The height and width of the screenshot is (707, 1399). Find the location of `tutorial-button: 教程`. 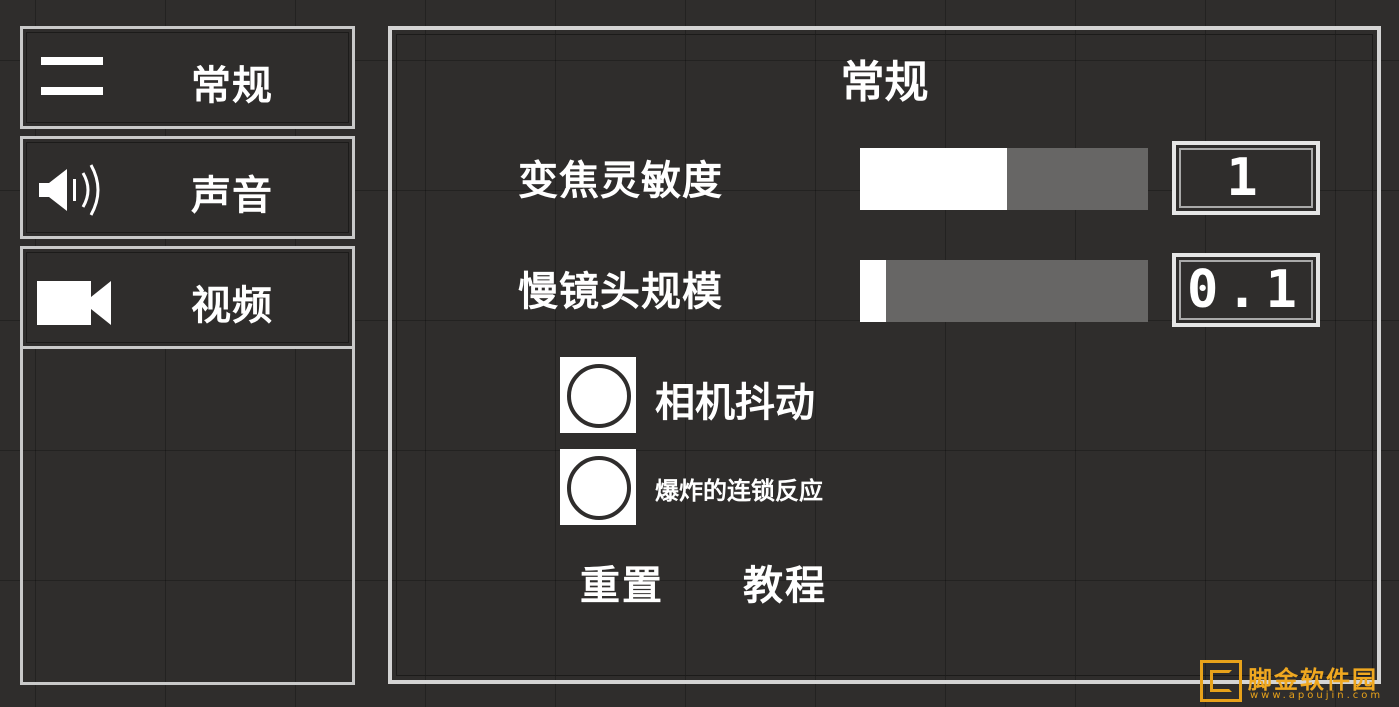

tutorial-button: 教程 is located at coordinates (785, 582).